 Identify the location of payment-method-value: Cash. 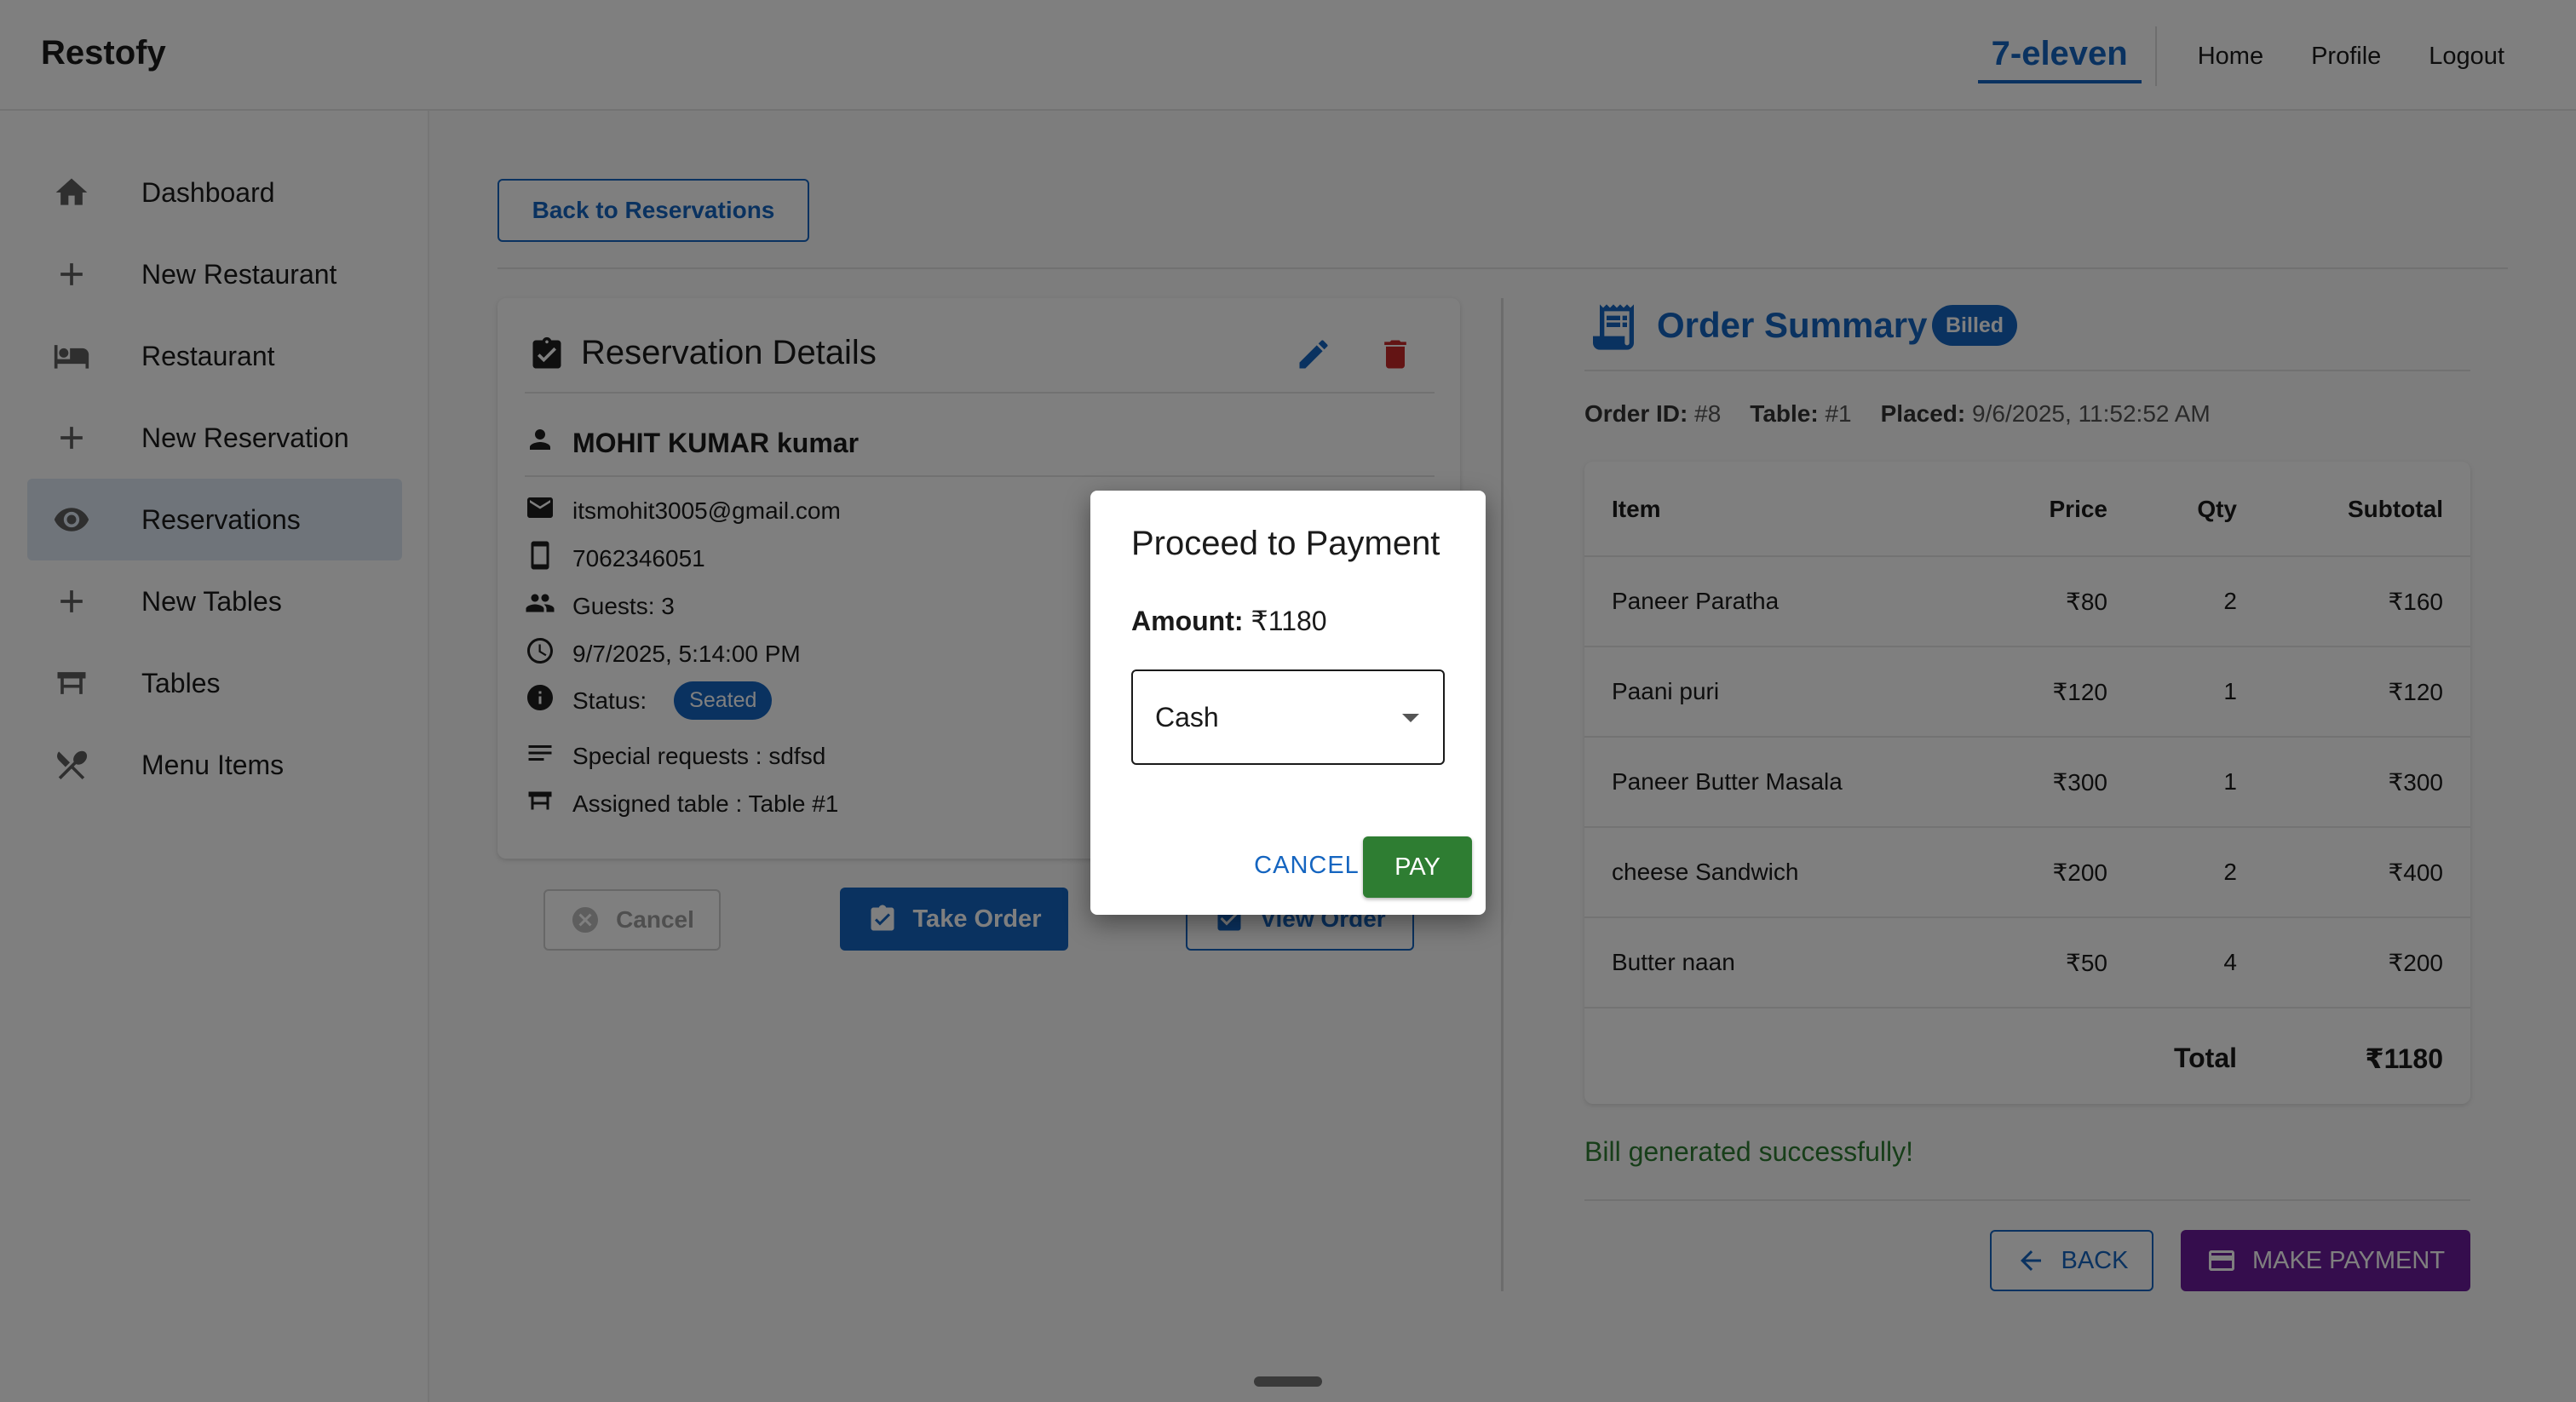
(1187, 717).